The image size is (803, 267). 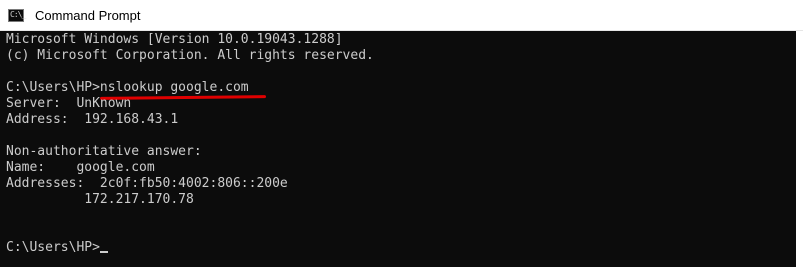 What do you see at coordinates (104, 151) in the screenshot?
I see `answer-header-line: Non-authoritative answer:` at bounding box center [104, 151].